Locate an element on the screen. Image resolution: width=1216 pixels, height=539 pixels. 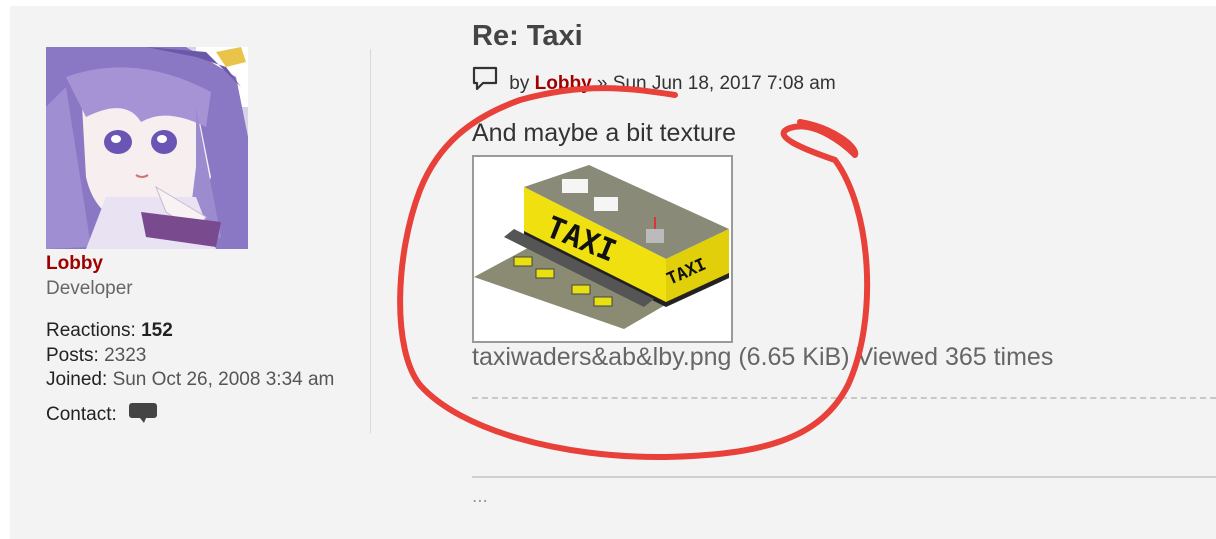
attachment-image-frame: TAXI TAXI is located at coordinates (602, 249).